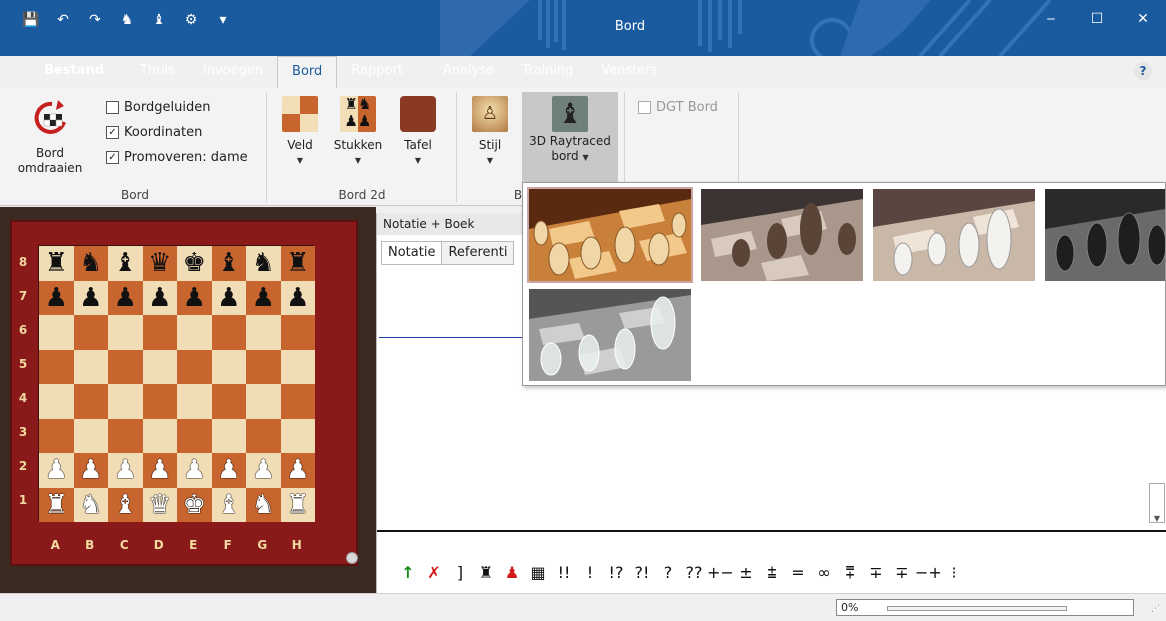 This screenshot has height=621, width=1166. What do you see at coordinates (154, 132) in the screenshot?
I see `checkbox-koordinaten: ✓ Koordinaten` at bounding box center [154, 132].